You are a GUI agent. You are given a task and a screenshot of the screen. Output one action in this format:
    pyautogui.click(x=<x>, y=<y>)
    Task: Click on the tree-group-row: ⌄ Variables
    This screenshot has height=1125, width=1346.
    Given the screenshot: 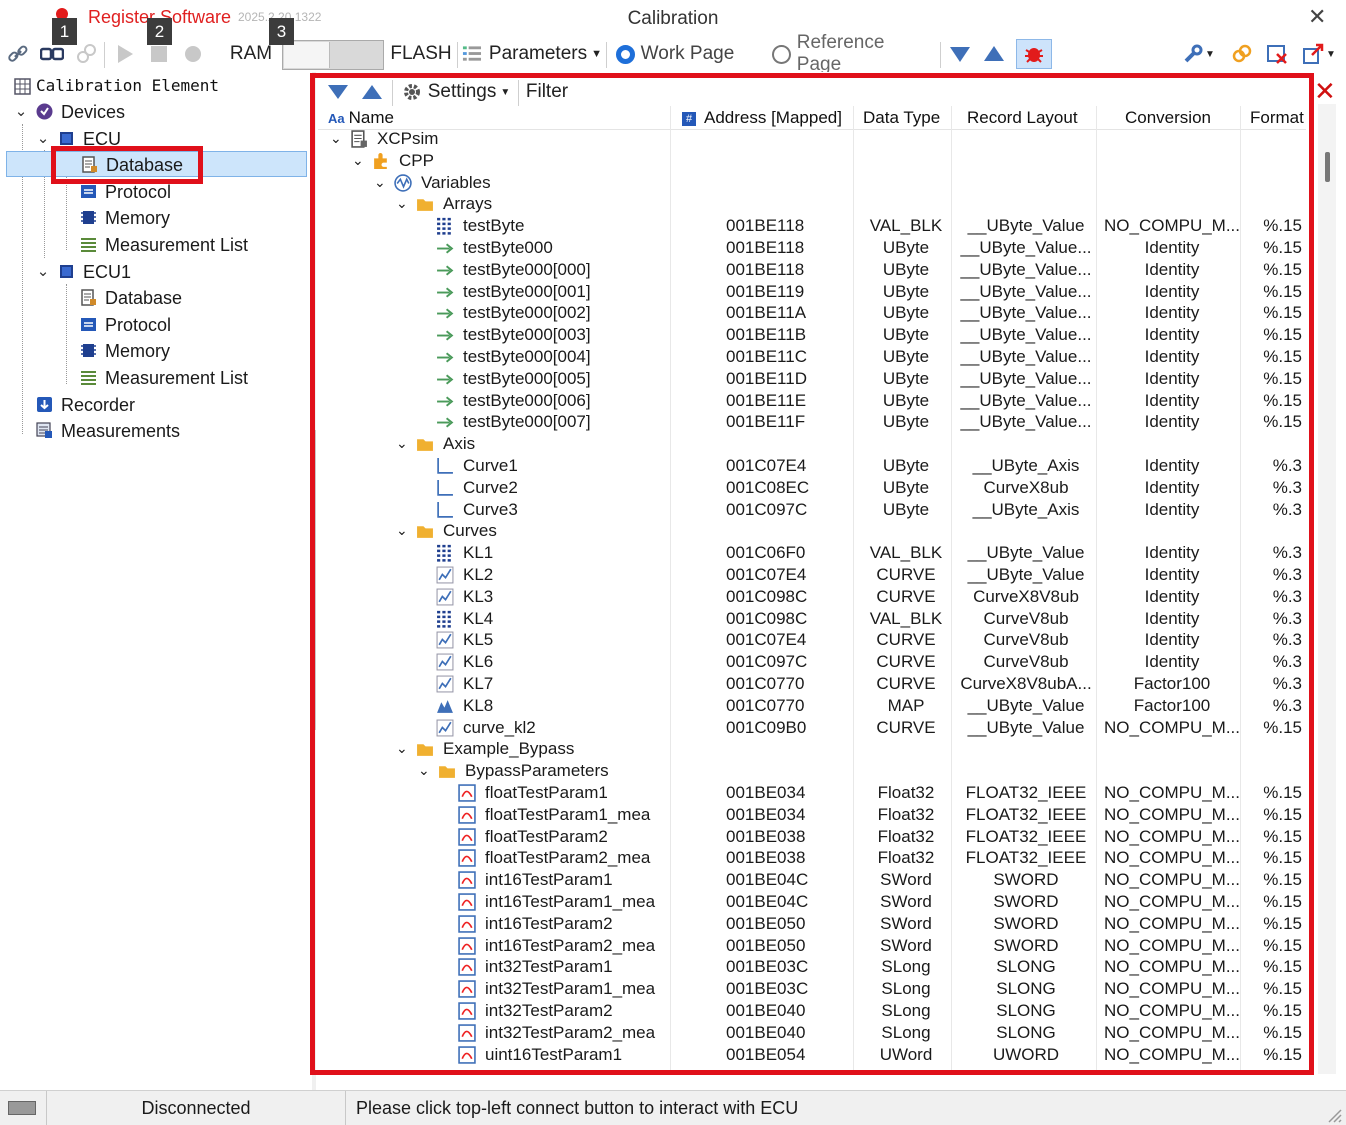 What is the action you would take?
    pyautogui.click(x=812, y=183)
    